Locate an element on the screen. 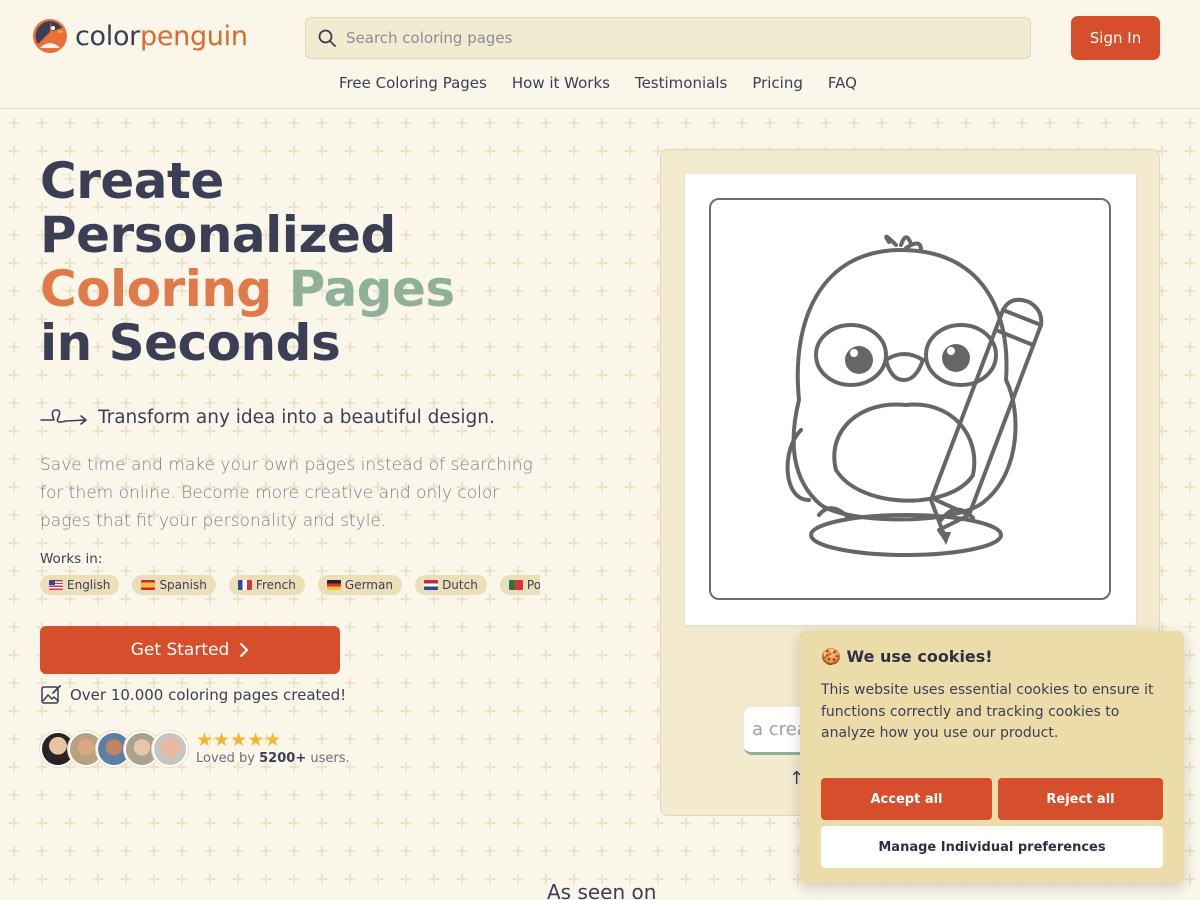  nav-how-it-works: How it Works is located at coordinates (561, 83).